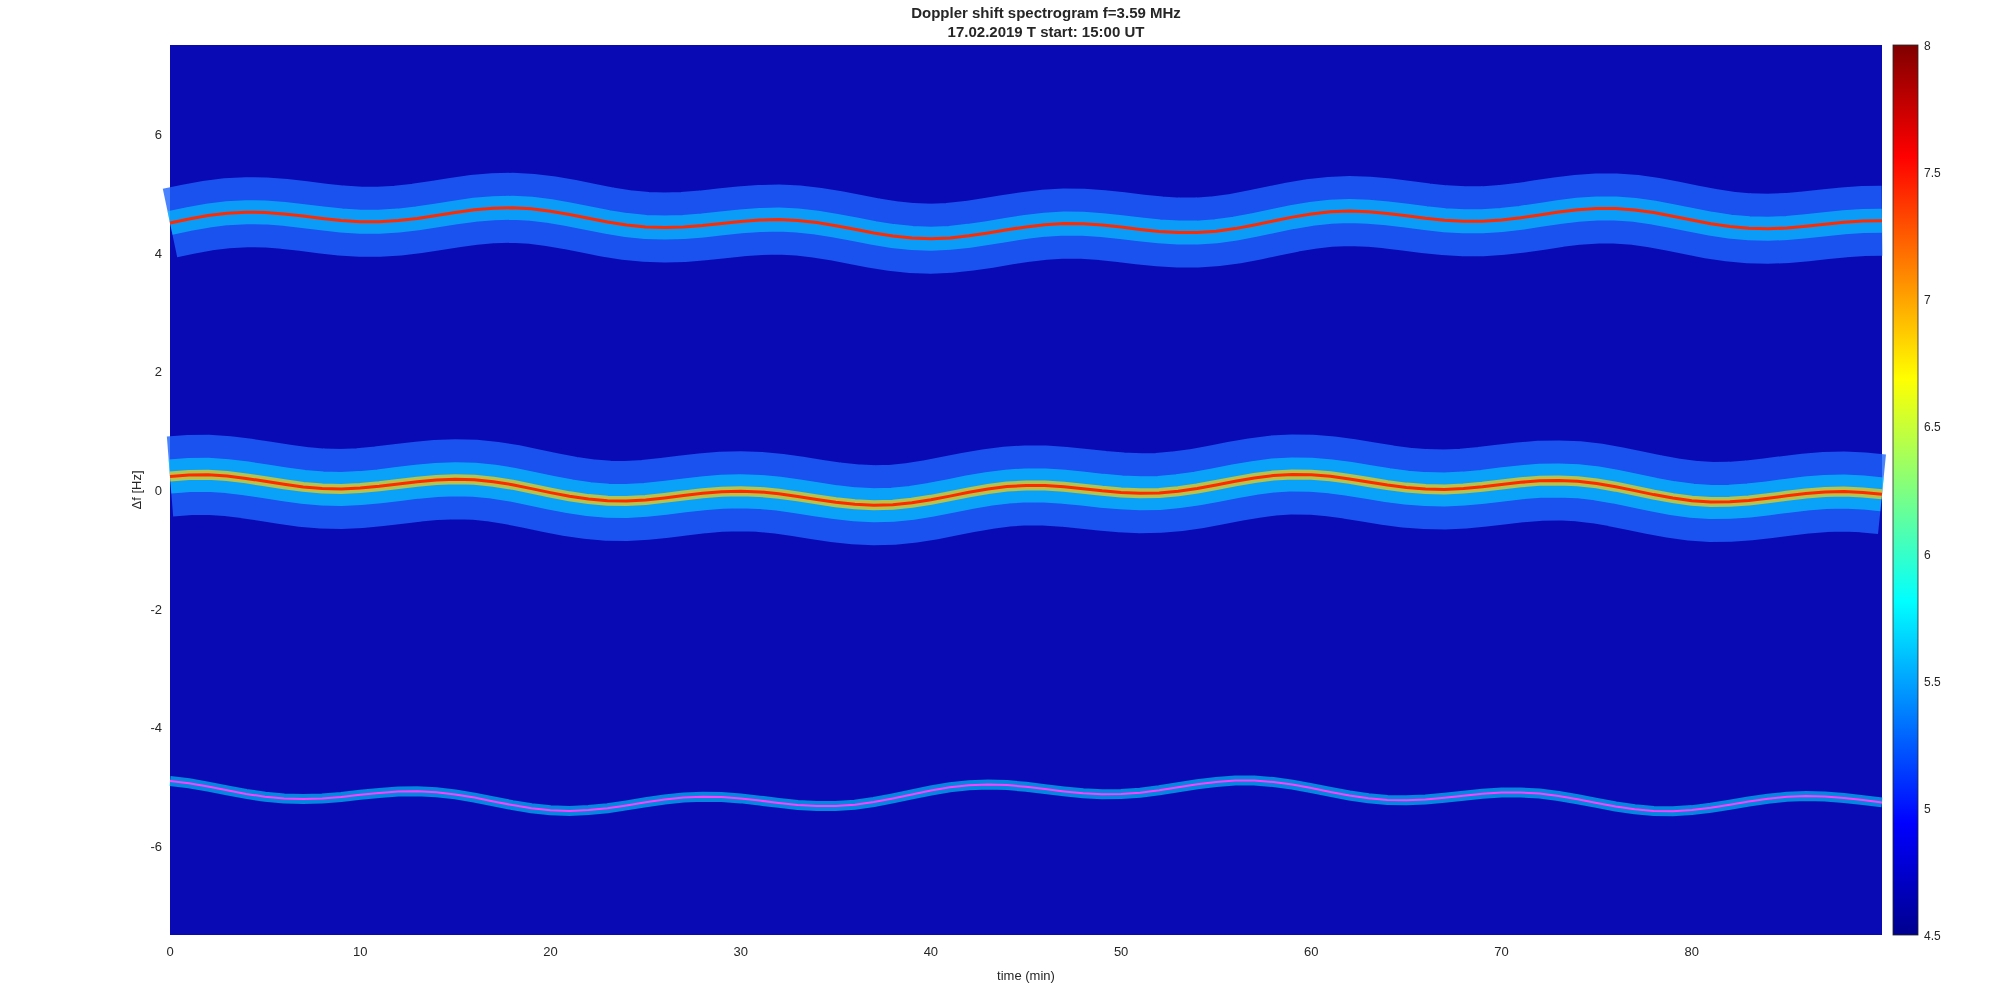 This screenshot has height=1003, width=2000. I want to click on tick-label: 70, so click(1501, 951).